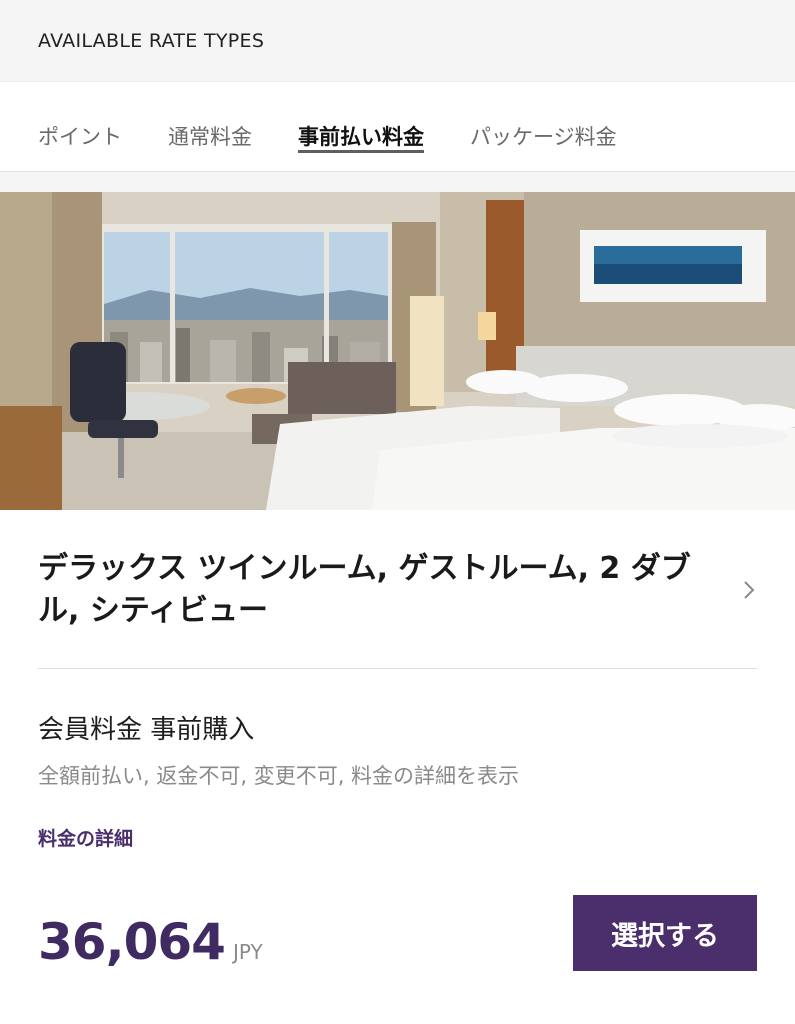 This screenshot has width=795, height=1024. I want to click on select-button: 選択する, so click(665, 933).